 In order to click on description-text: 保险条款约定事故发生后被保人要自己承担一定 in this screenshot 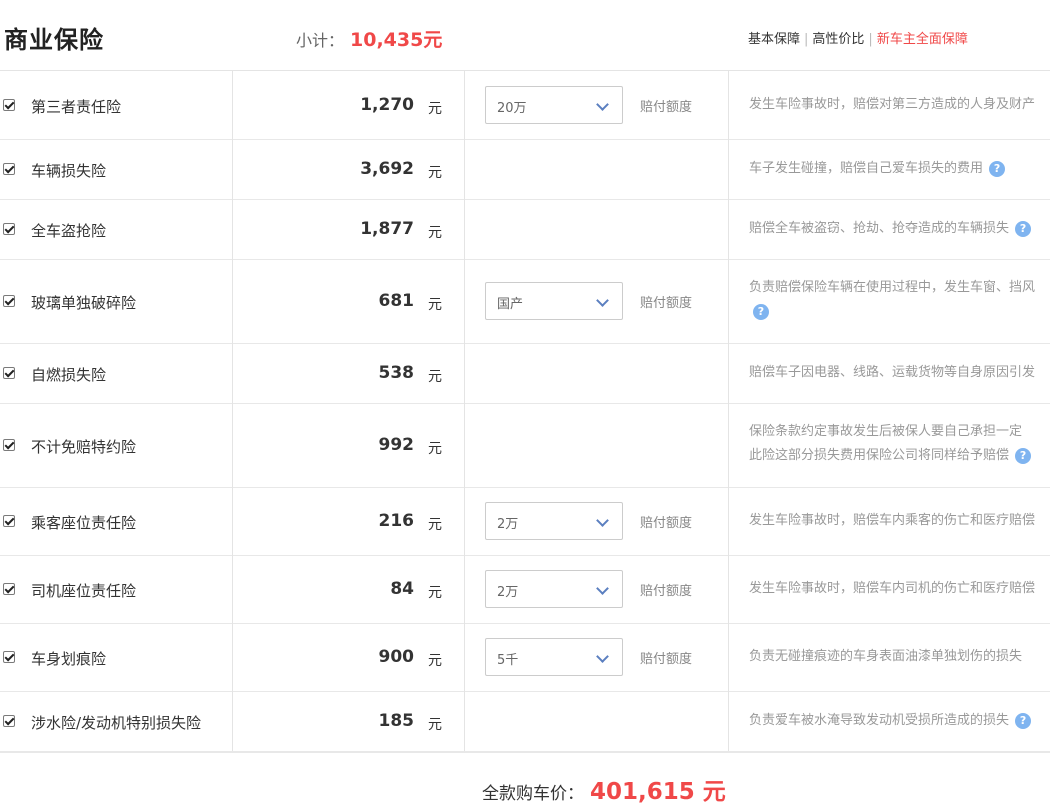, I will do `click(886, 431)`.